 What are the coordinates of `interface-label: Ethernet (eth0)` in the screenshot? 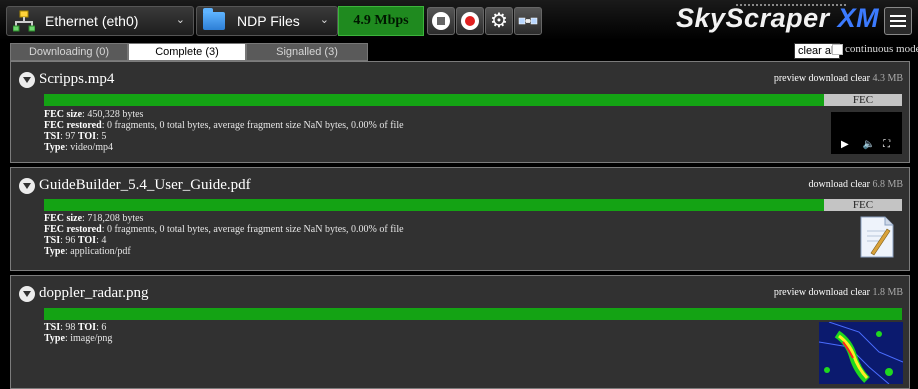 It's located at (92, 21).